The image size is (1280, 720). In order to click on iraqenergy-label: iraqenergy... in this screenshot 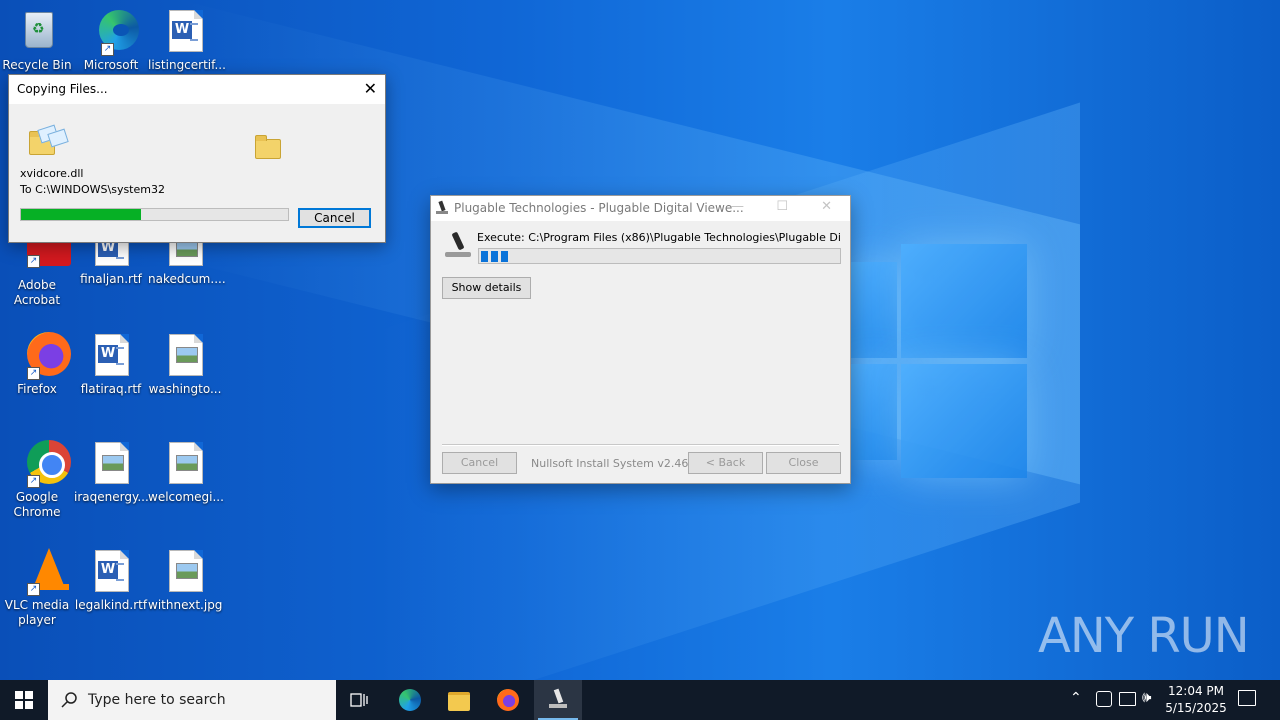, I will do `click(111, 497)`.